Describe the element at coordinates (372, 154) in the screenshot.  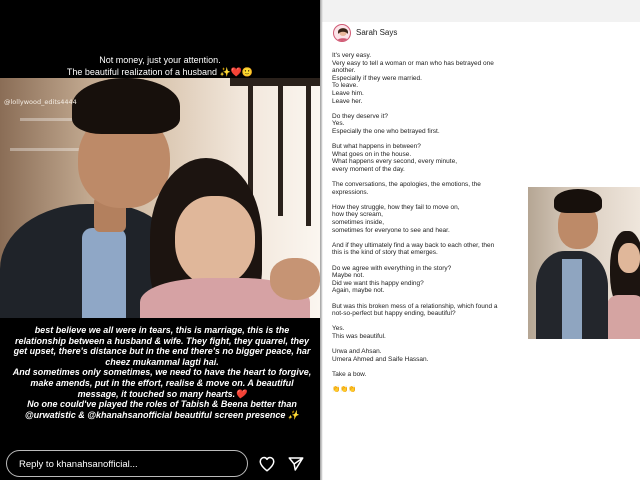
I see `document-line: What goes on in the house.` at that location.